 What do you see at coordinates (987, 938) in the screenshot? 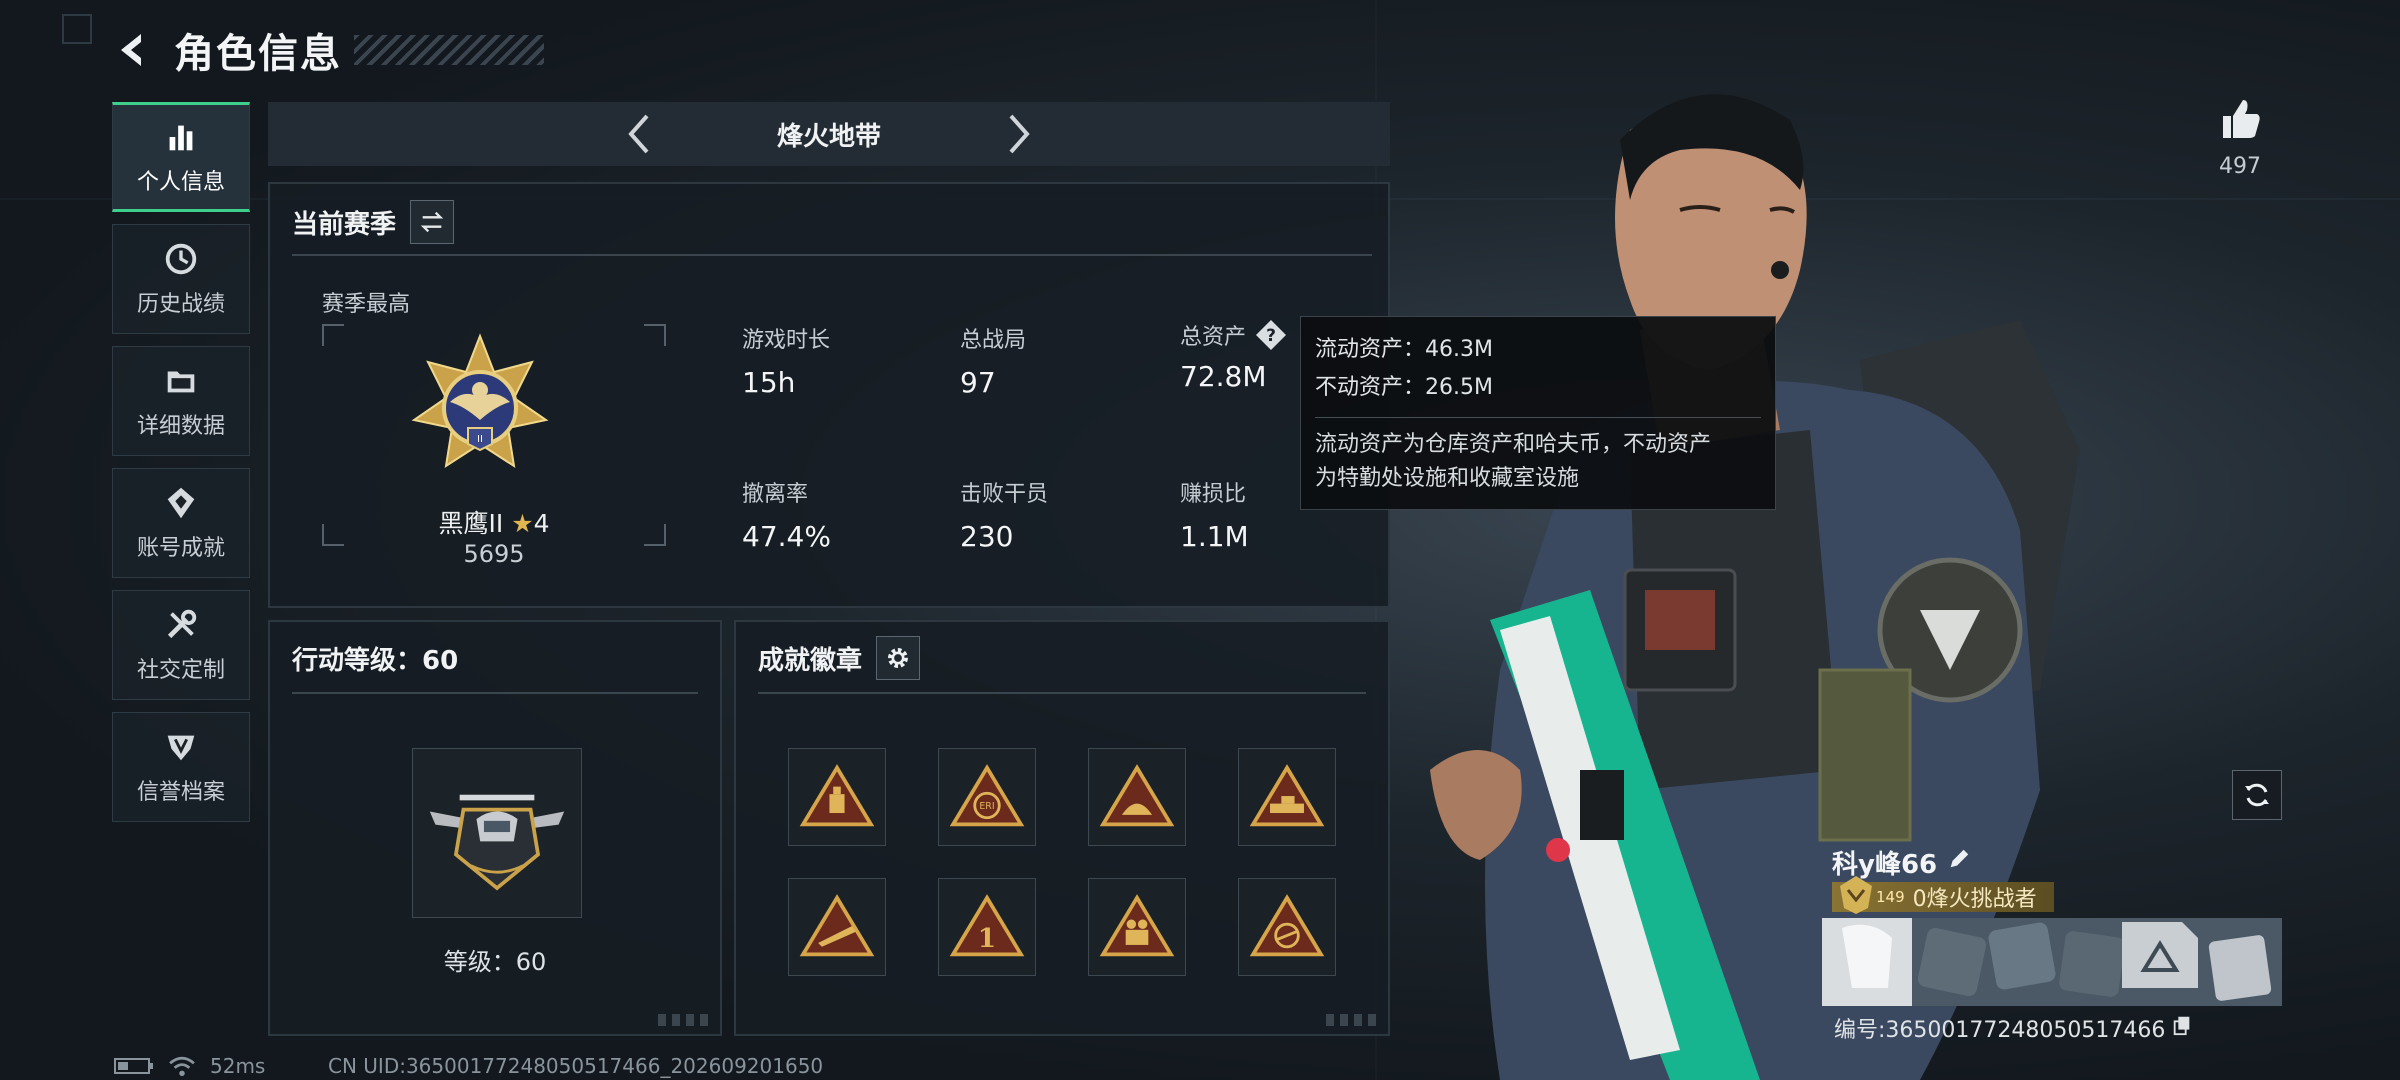
I see `svg-text: 1` at bounding box center [987, 938].